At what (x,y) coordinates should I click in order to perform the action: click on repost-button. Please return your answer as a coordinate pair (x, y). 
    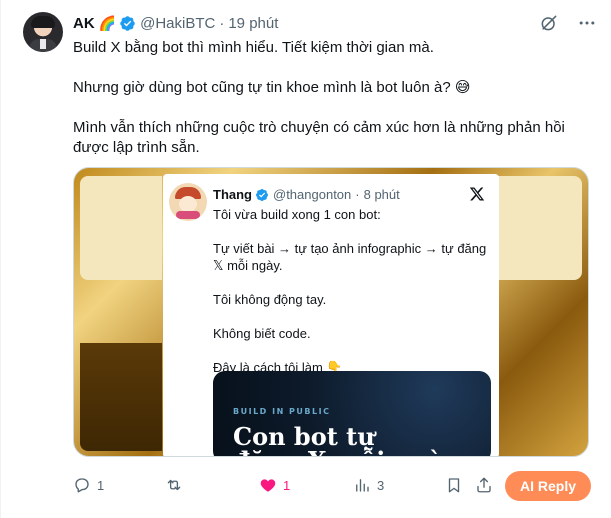
    Looking at the image, I should click on (177, 485).